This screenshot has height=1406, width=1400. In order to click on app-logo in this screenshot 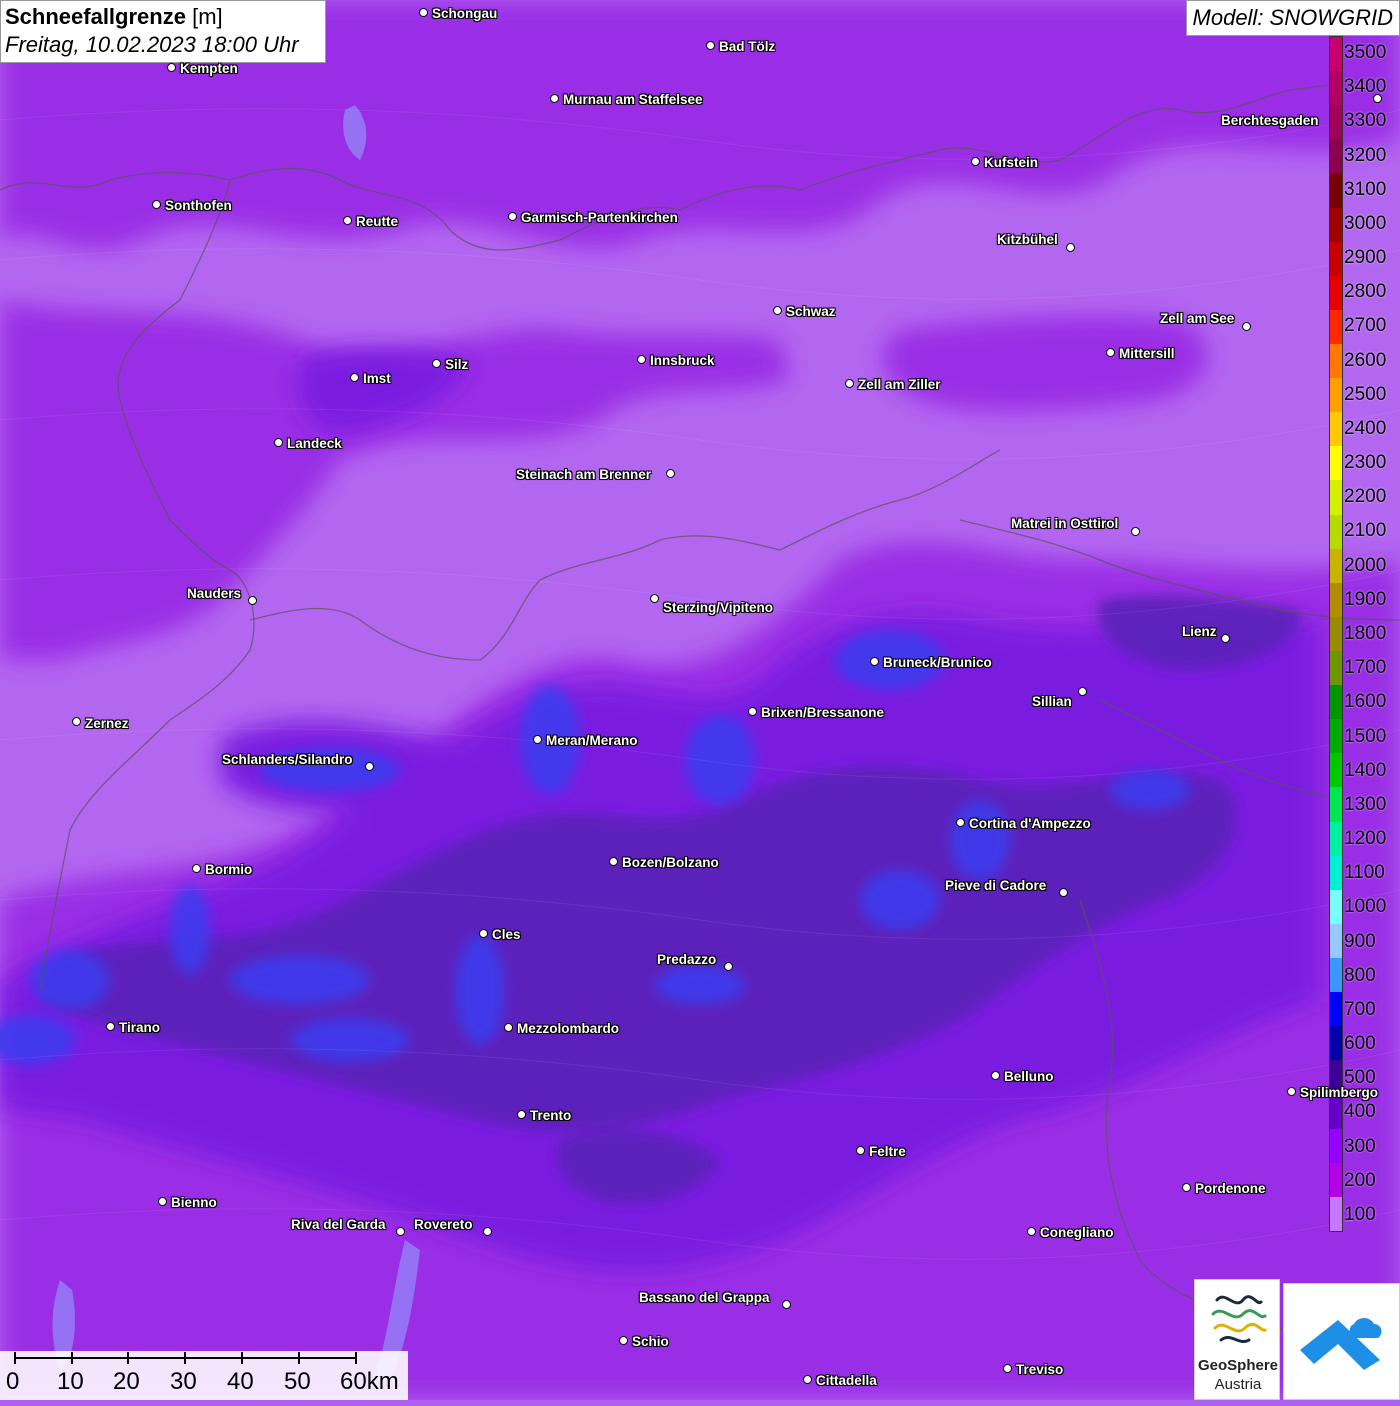, I will do `click(1341, 1341)`.